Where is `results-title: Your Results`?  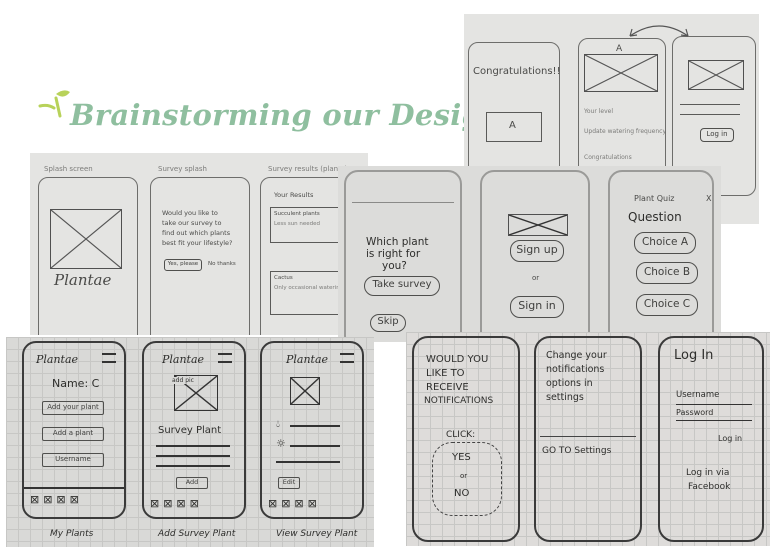
results-title: Your Results is located at coordinates (294, 195).